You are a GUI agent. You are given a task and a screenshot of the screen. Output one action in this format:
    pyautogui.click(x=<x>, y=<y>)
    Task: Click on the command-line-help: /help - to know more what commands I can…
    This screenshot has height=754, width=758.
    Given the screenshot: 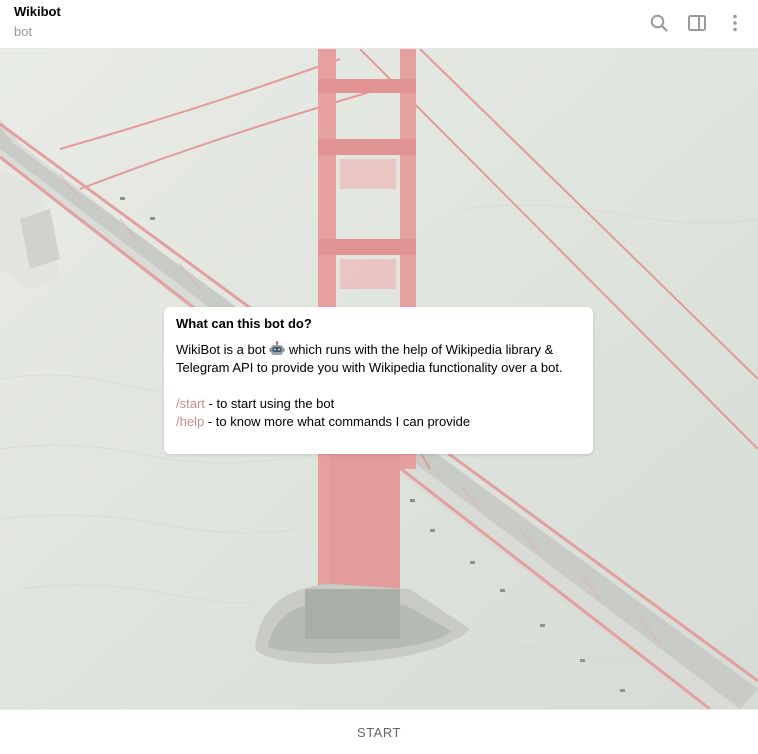 What is the action you would take?
    pyautogui.click(x=378, y=422)
    